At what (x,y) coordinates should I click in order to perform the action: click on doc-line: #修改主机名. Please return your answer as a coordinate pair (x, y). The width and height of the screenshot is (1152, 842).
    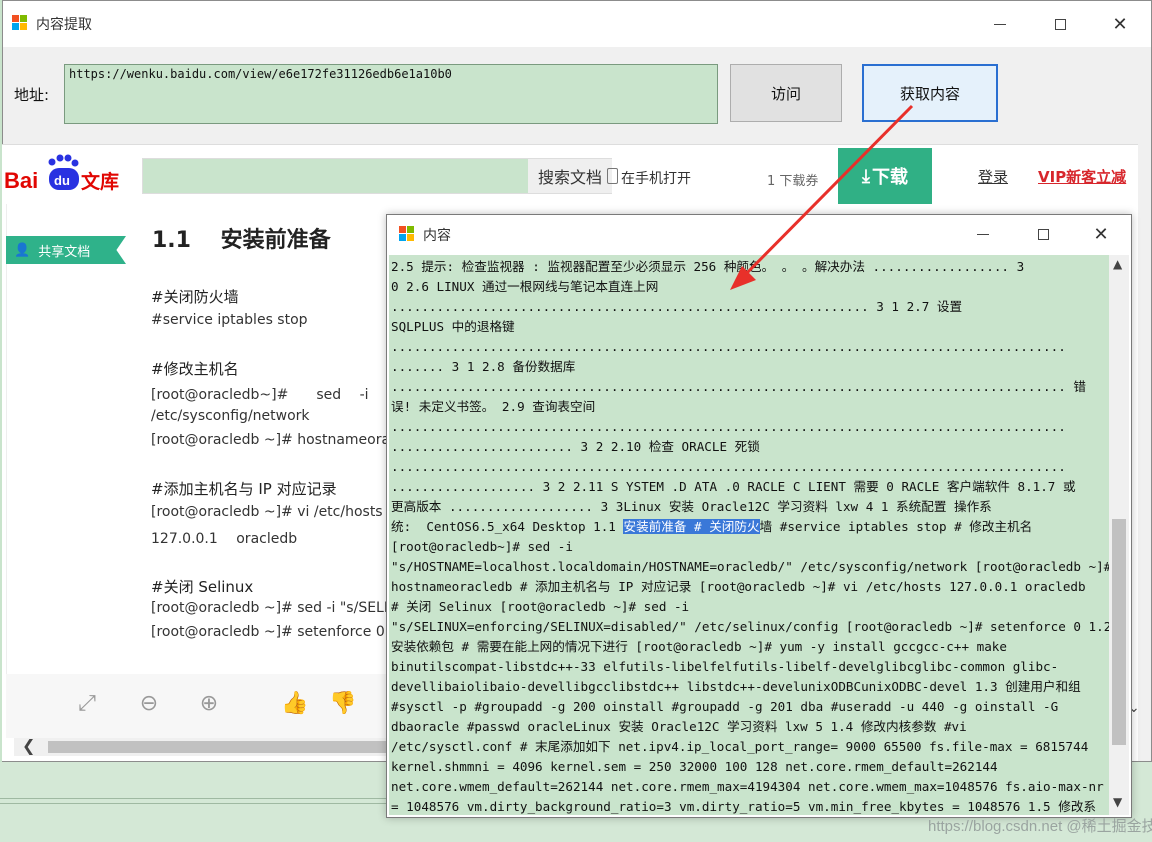
    Looking at the image, I should click on (195, 369).